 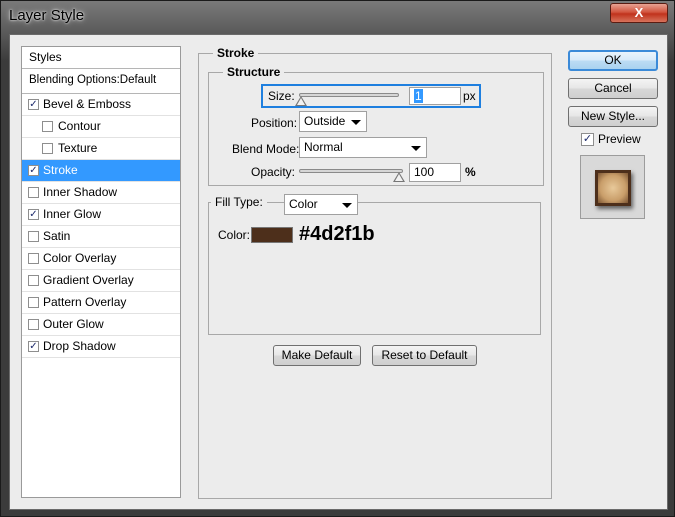 I want to click on styles-header-label: Styles, so click(x=45, y=57).